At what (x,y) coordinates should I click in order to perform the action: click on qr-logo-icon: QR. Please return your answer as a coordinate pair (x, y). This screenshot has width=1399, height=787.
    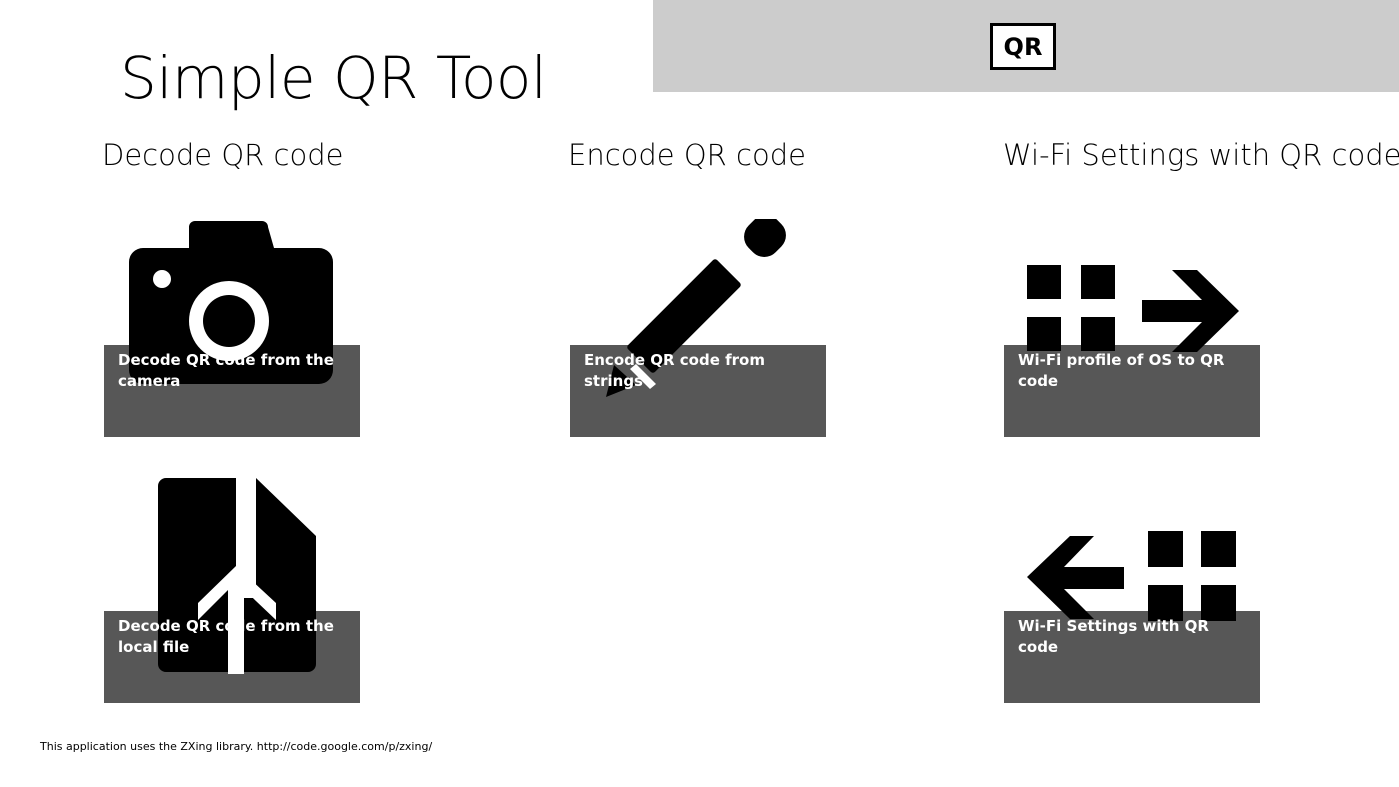
    Looking at the image, I should click on (1023, 46).